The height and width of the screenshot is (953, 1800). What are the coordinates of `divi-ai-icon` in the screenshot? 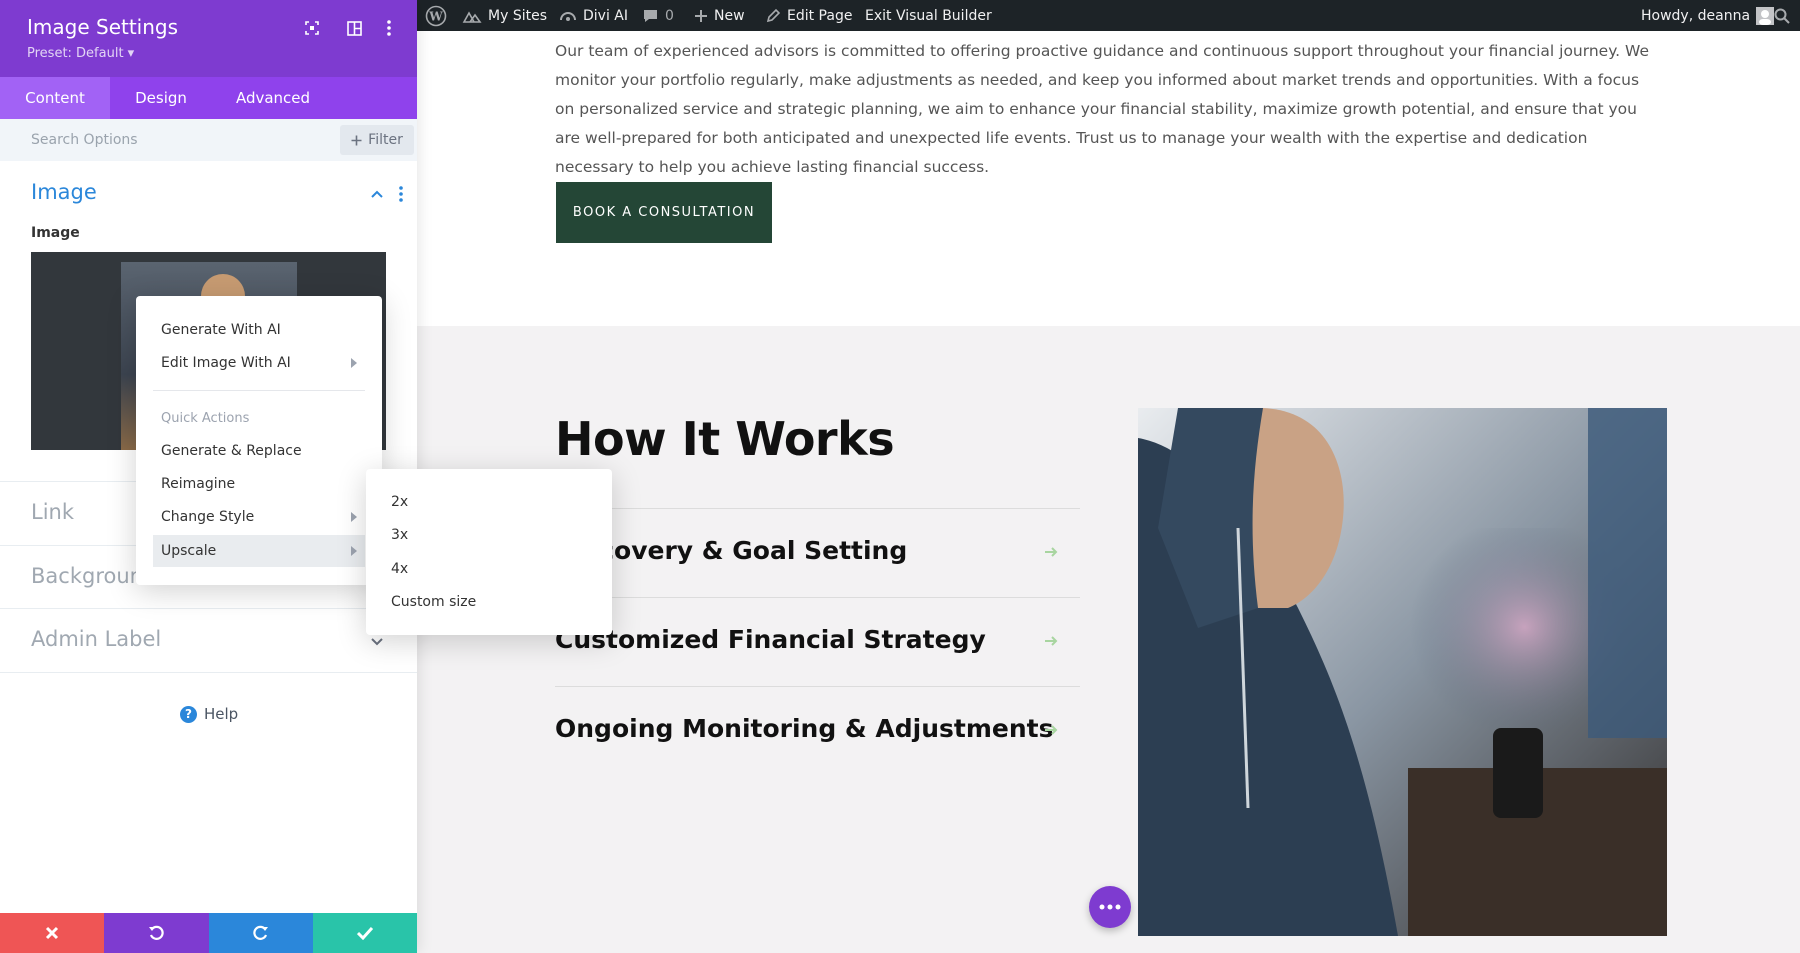 It's located at (568, 16).